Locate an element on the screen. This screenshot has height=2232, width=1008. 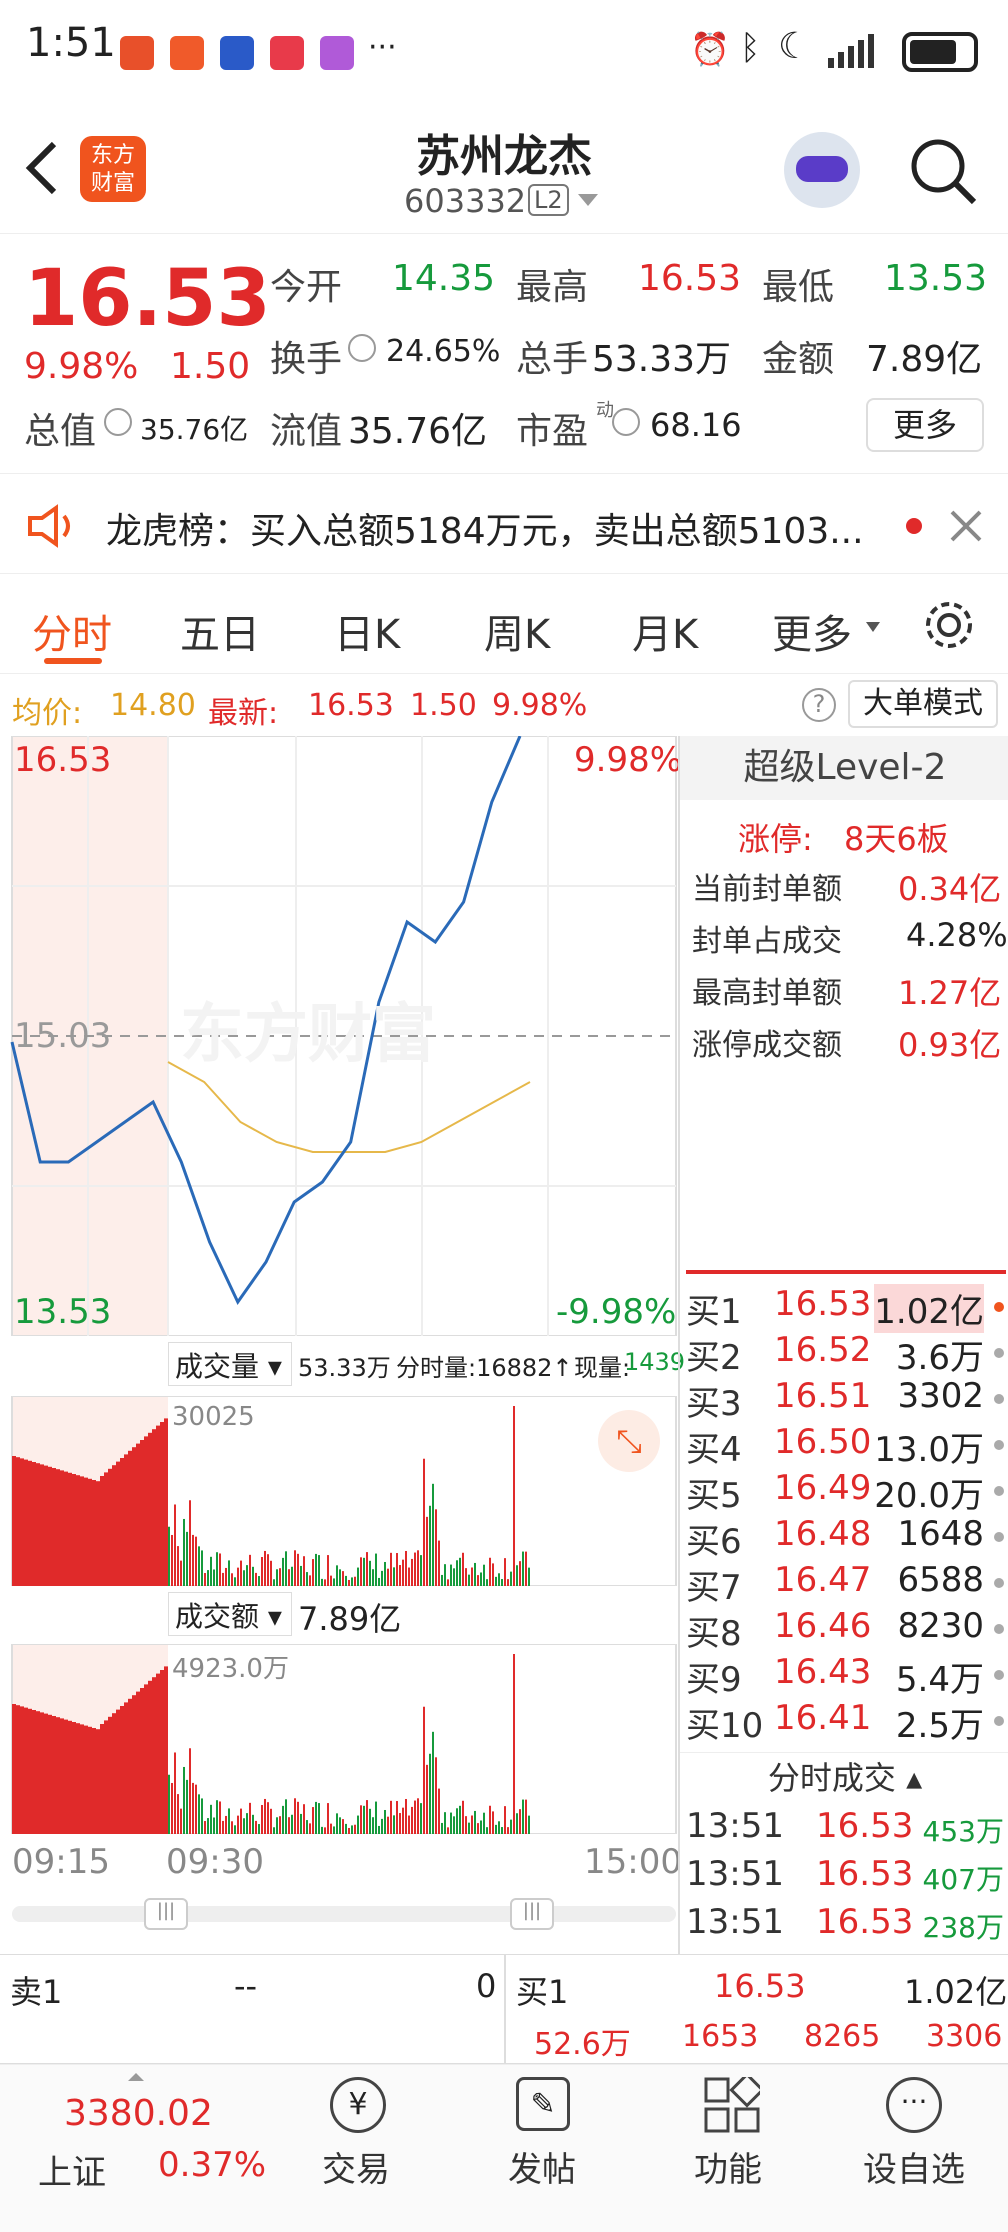
robot-assistant-icon is located at coordinates (822, 170).